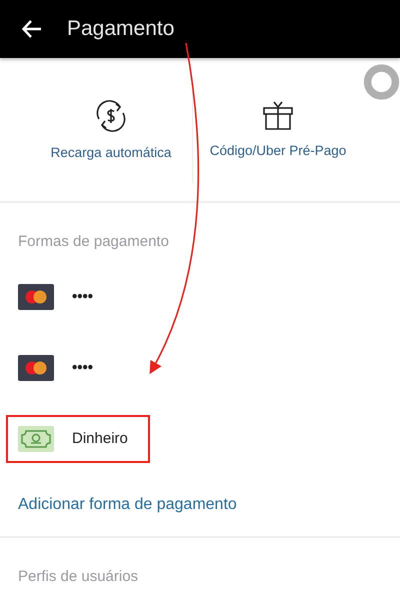 This screenshot has width=400, height=596. I want to click on section-heading: Formas de pagamento, so click(93, 242).